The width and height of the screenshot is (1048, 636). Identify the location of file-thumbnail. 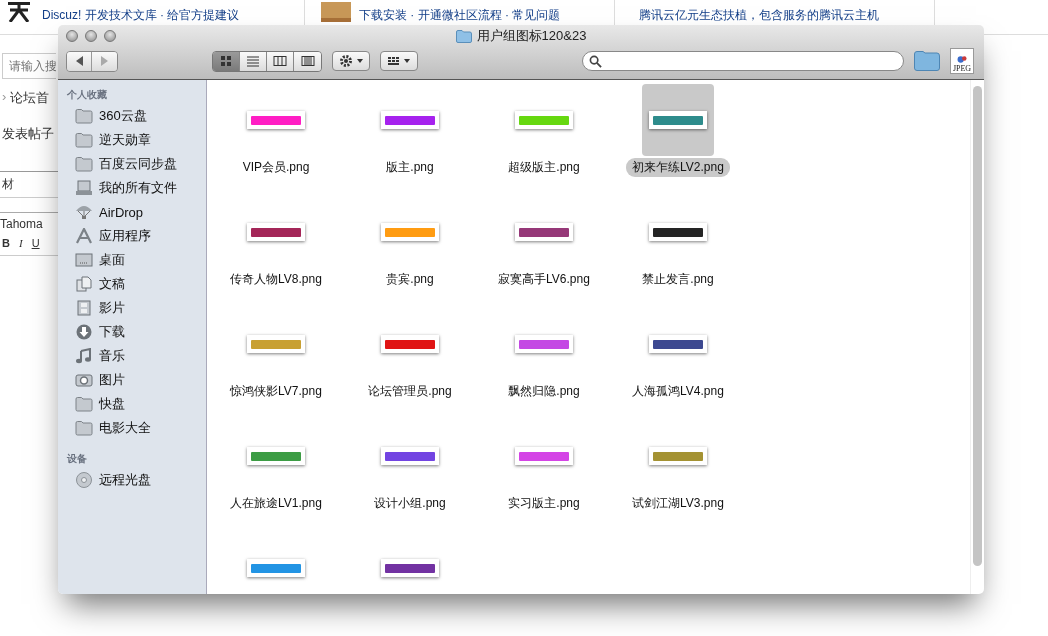
(678, 120).